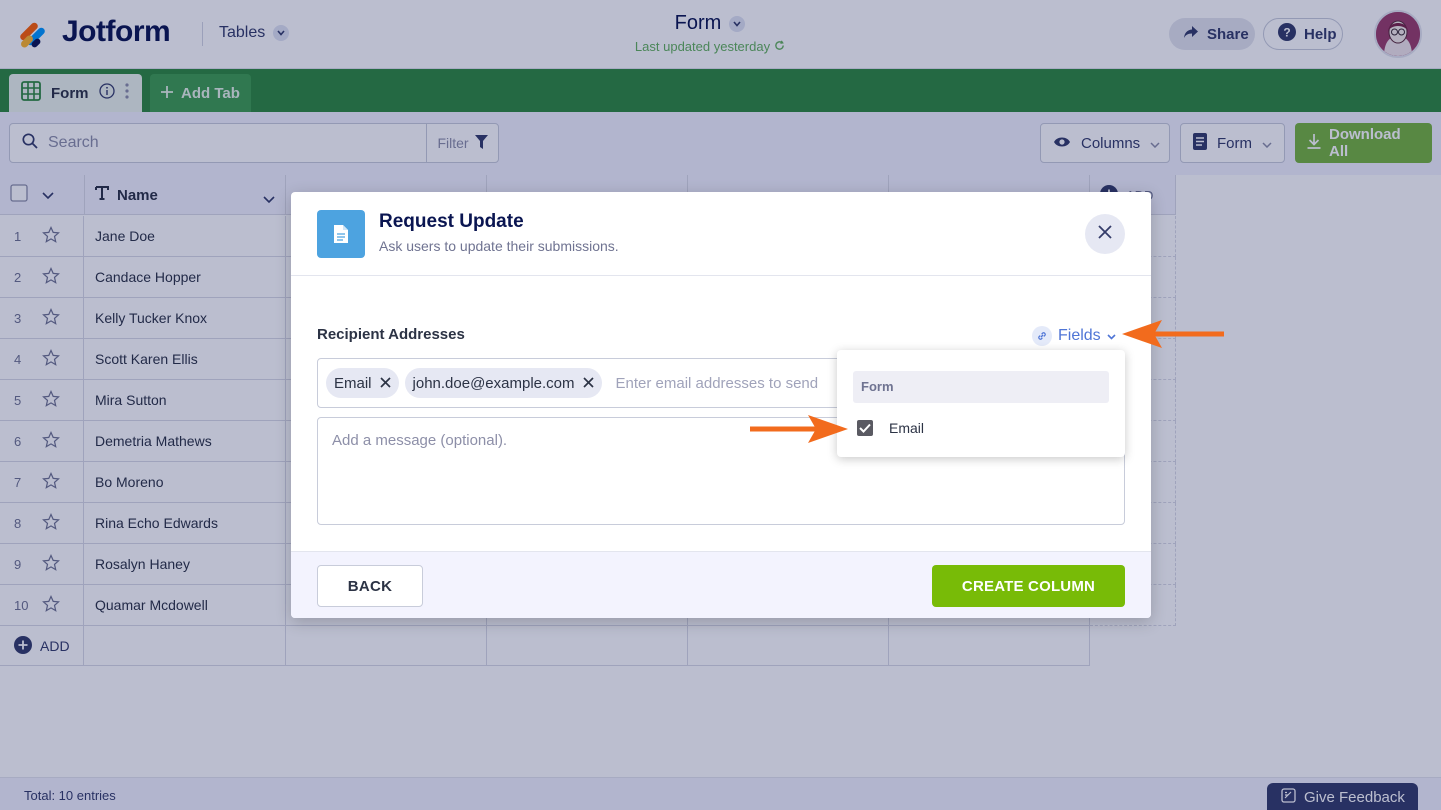  I want to click on fields-dropdown-menu: Form Email, so click(981, 403).